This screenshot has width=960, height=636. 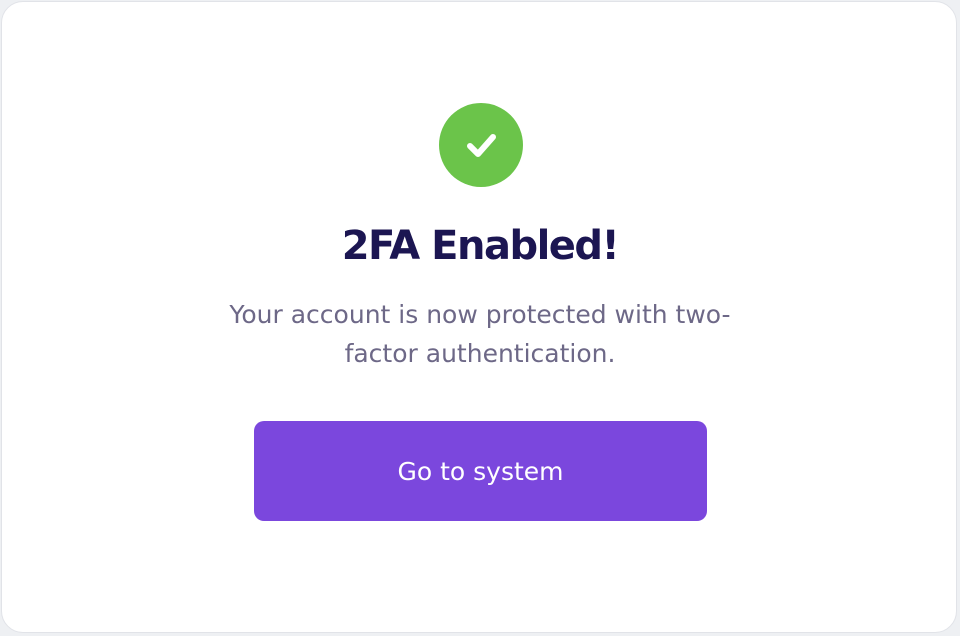 I want to click on checkmark-icon, so click(x=481, y=145).